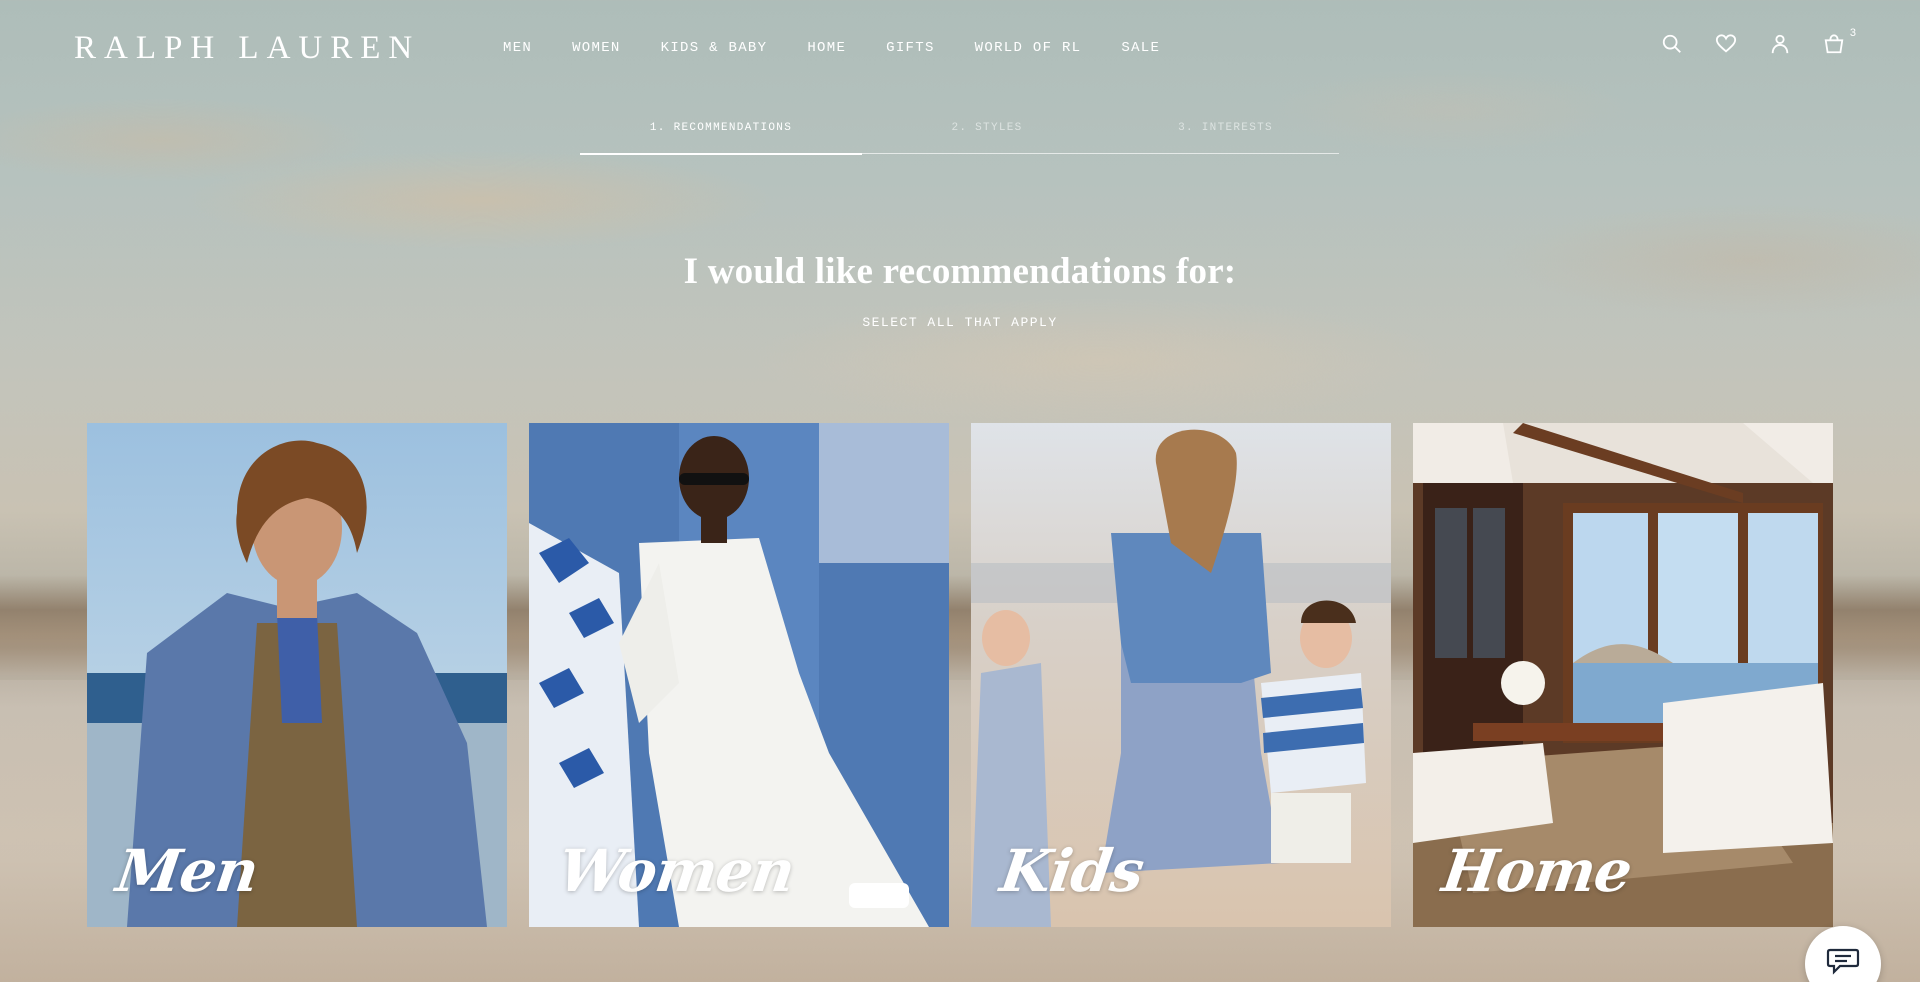 Image resolution: width=1920 pixels, height=982 pixels. Describe the element at coordinates (714, 48) in the screenshot. I see `nav-item-kids-baby: KIDS & BABY` at that location.